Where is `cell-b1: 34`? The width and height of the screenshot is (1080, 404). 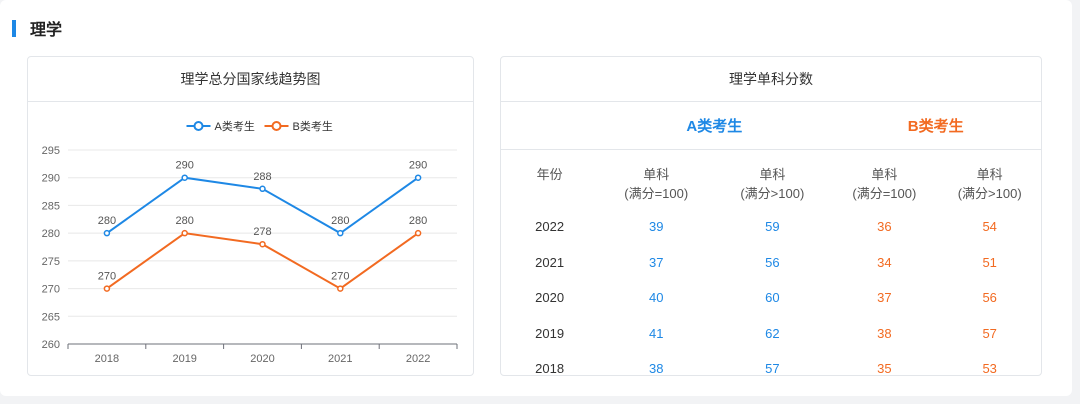 cell-b1: 34 is located at coordinates (884, 262).